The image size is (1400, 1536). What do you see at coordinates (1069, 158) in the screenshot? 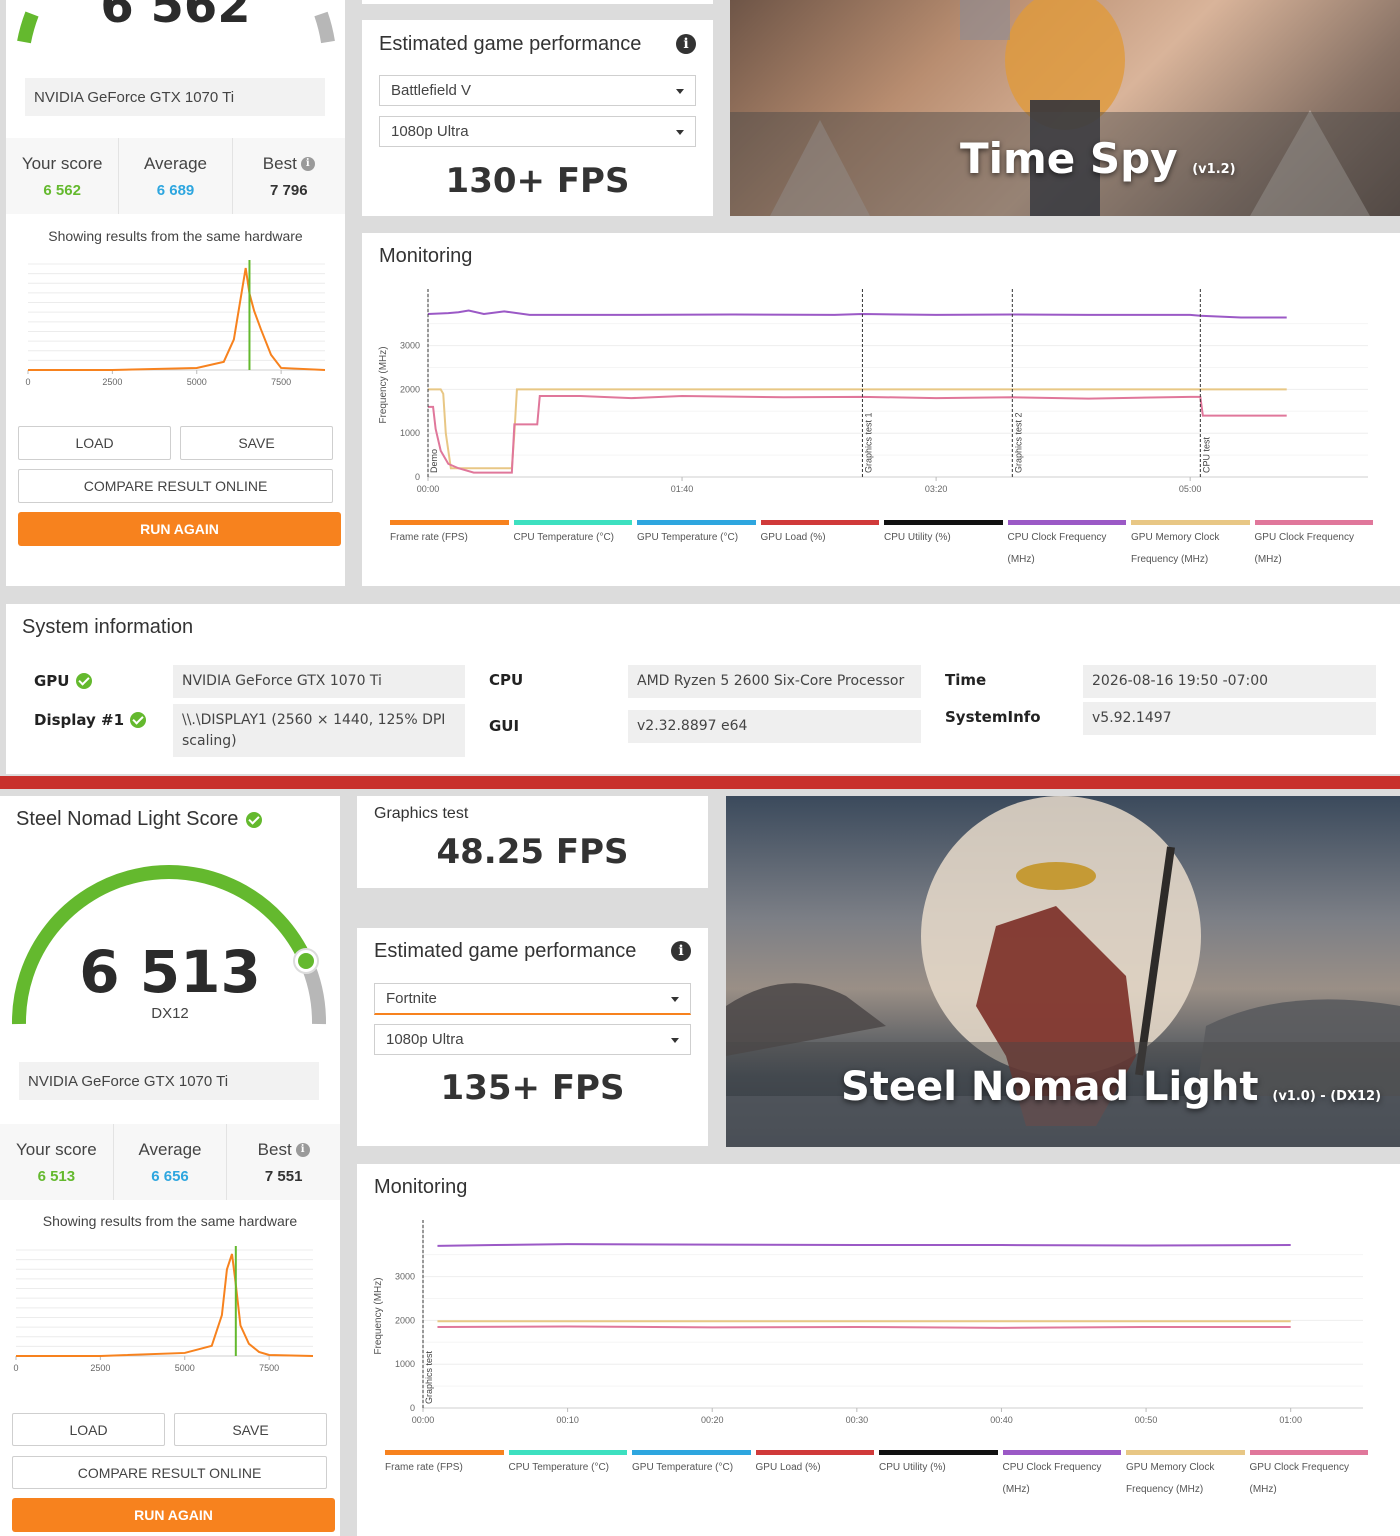
I see `ts-hero-title-text: Time Spy` at bounding box center [1069, 158].